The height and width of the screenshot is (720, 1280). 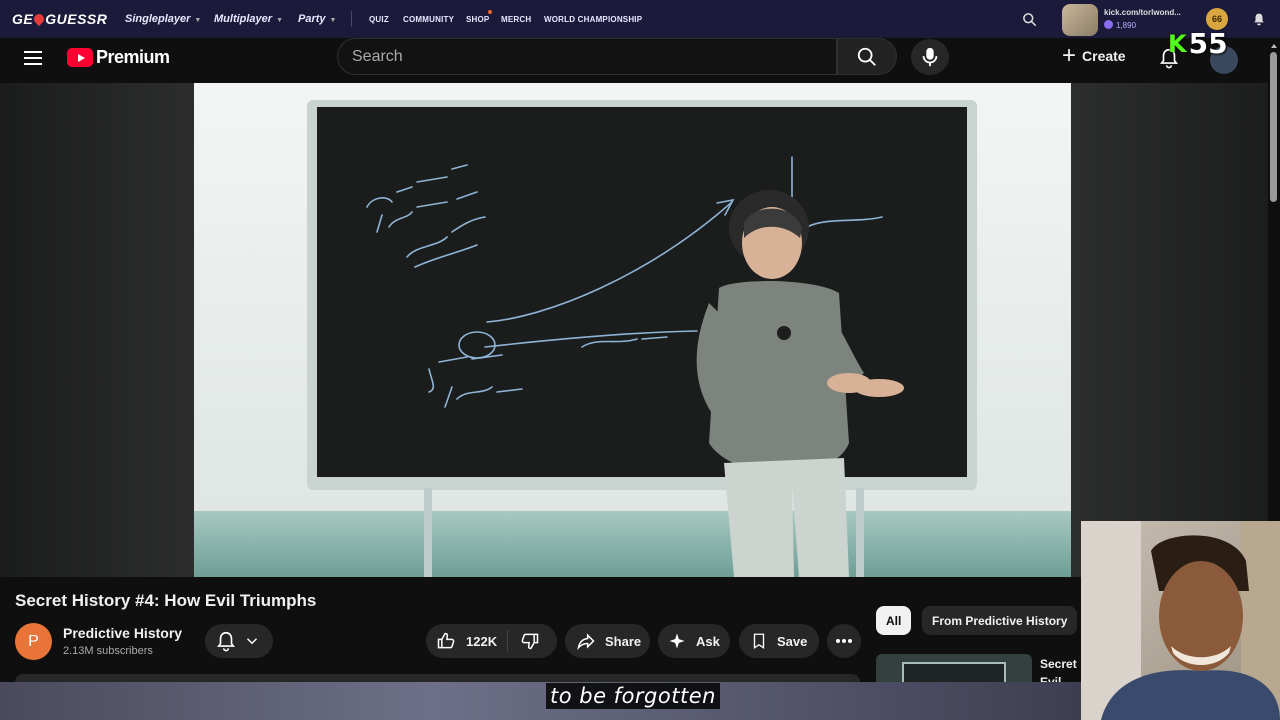 I want to click on chevron-down-icon, so click(x=252, y=641).